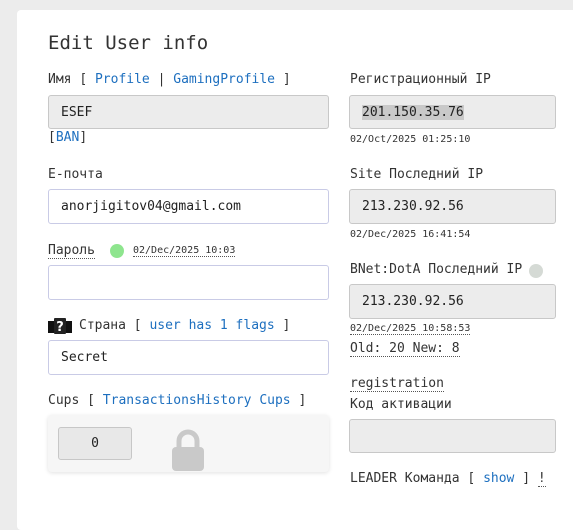 Image resolution: width=573 pixels, height=530 pixels. What do you see at coordinates (536, 271) in the screenshot?
I see `bnet-status-dot` at bounding box center [536, 271].